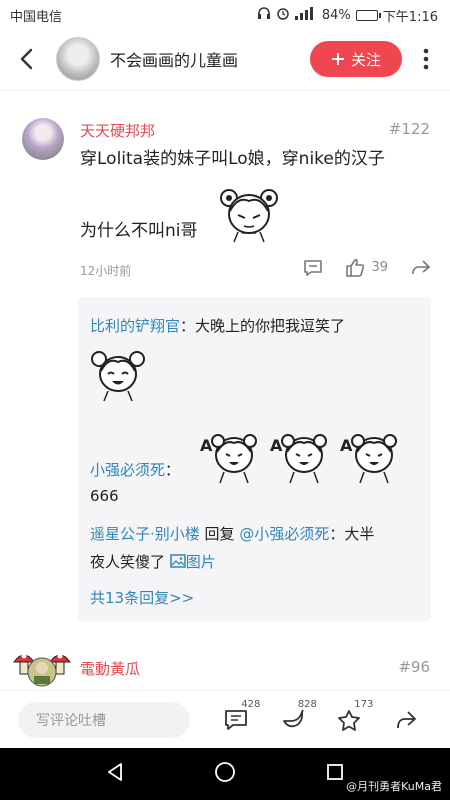  What do you see at coordinates (236, 719) in the screenshot?
I see `comments-icon` at bounding box center [236, 719].